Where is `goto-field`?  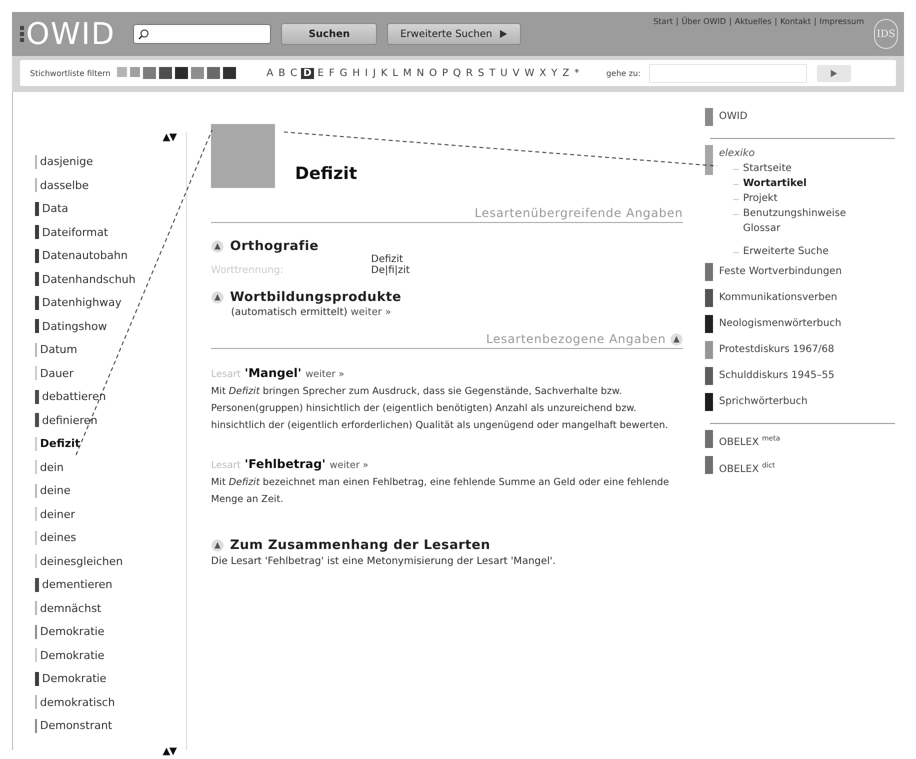
goto-field is located at coordinates (727, 73).